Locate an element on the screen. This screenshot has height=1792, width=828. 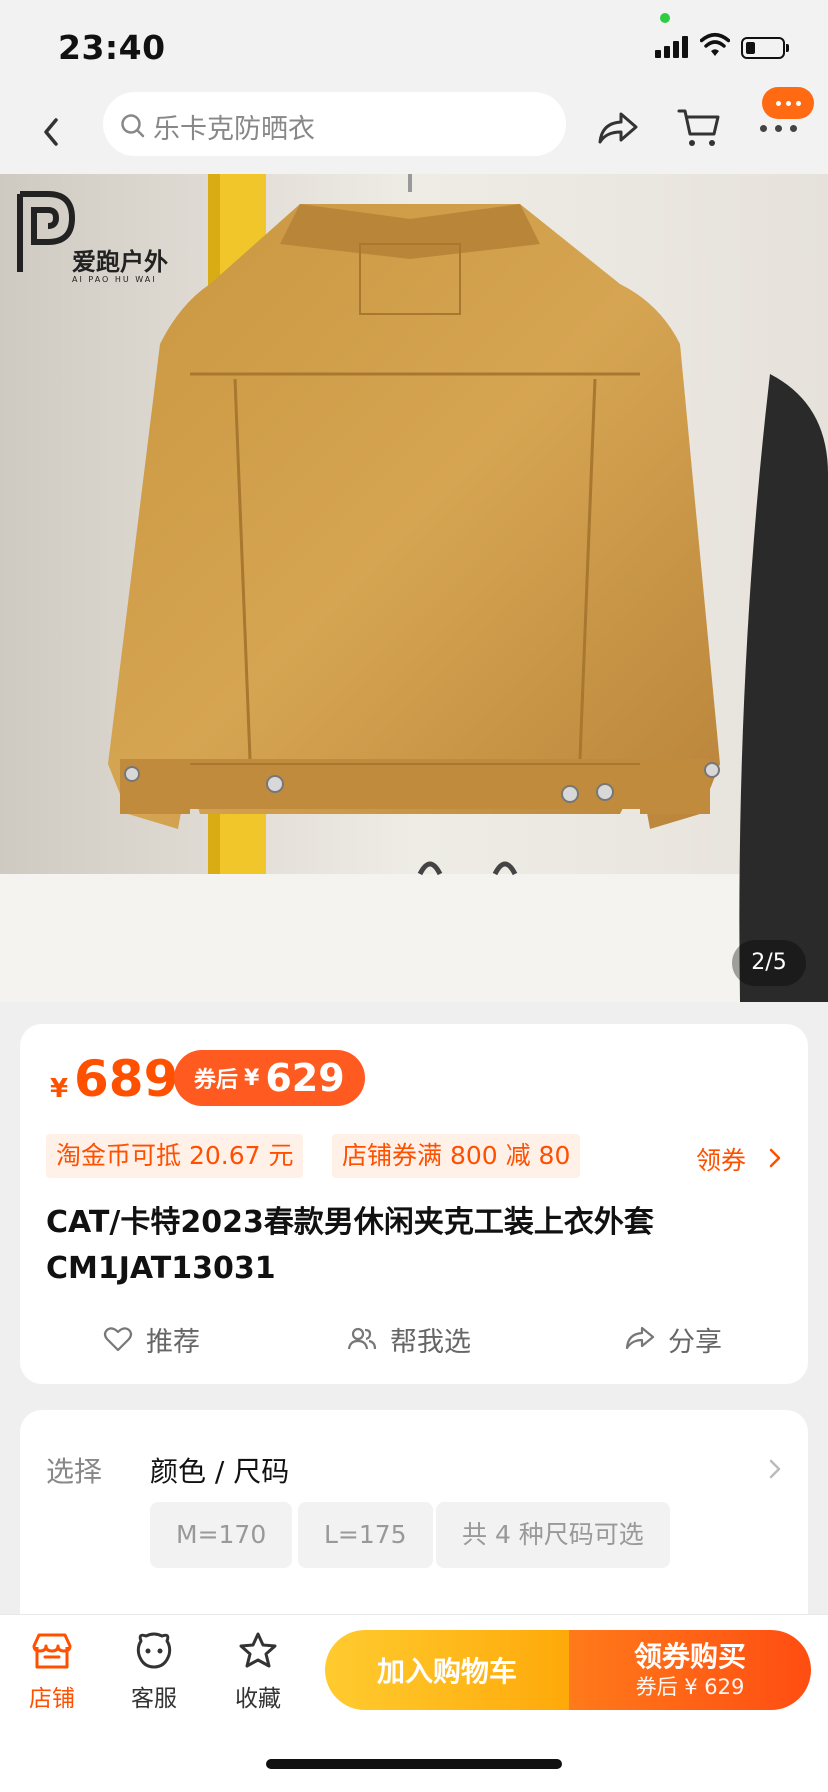
coupon-price-label: 券后 is located at coordinates (216, 1080).